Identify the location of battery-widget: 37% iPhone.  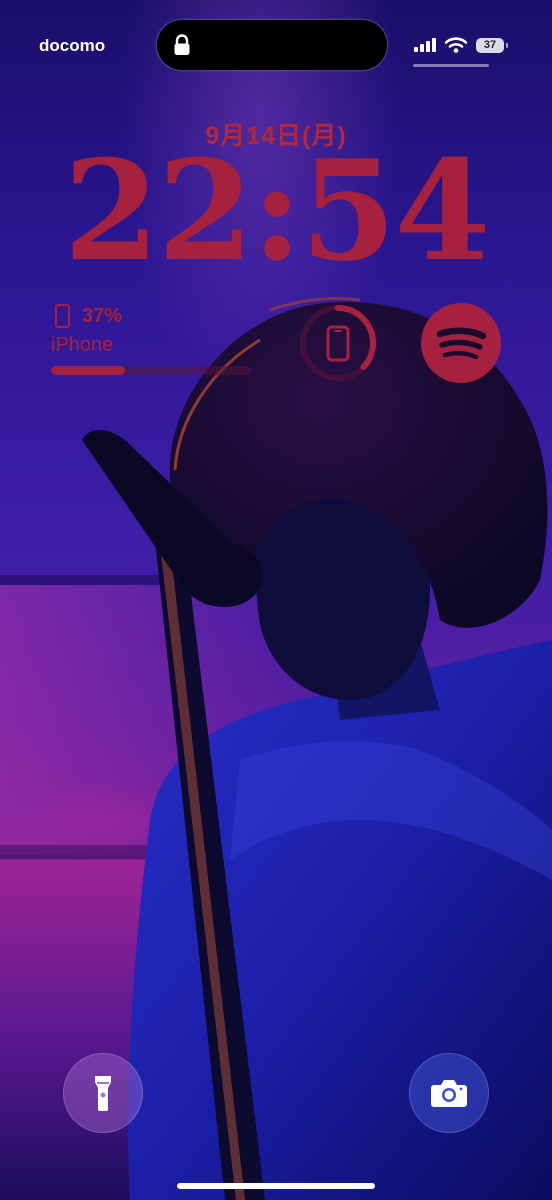
(151, 339).